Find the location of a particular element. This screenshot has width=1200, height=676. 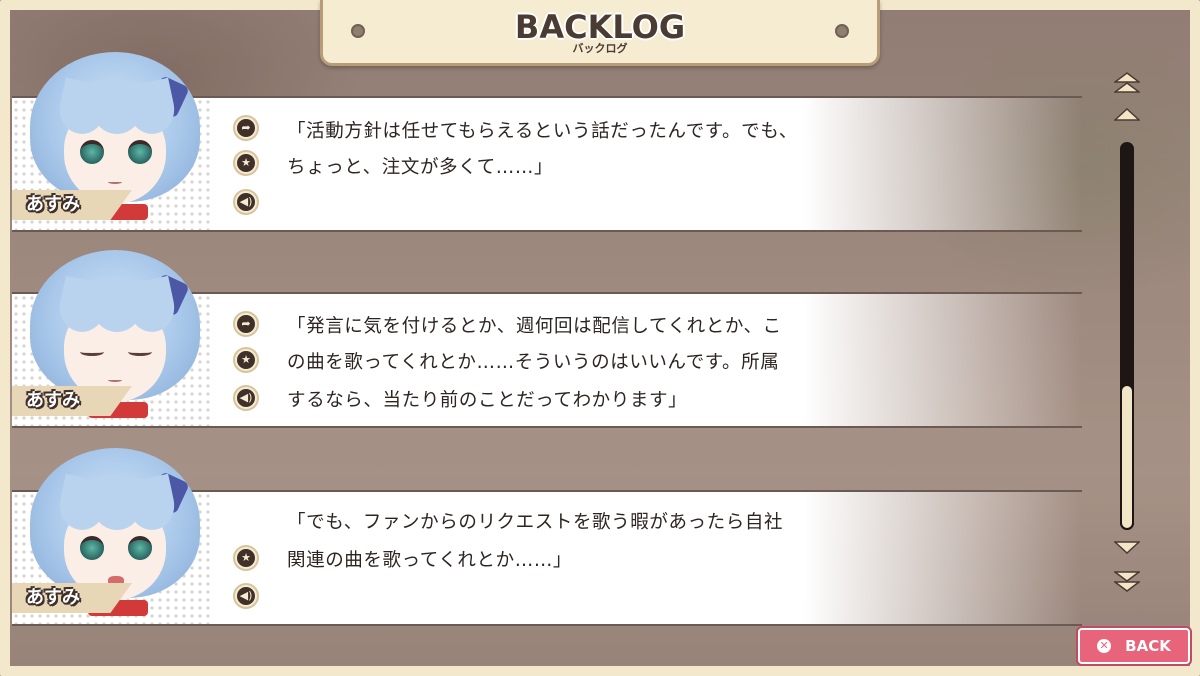

back-button-label: BACK is located at coordinates (1148, 646).